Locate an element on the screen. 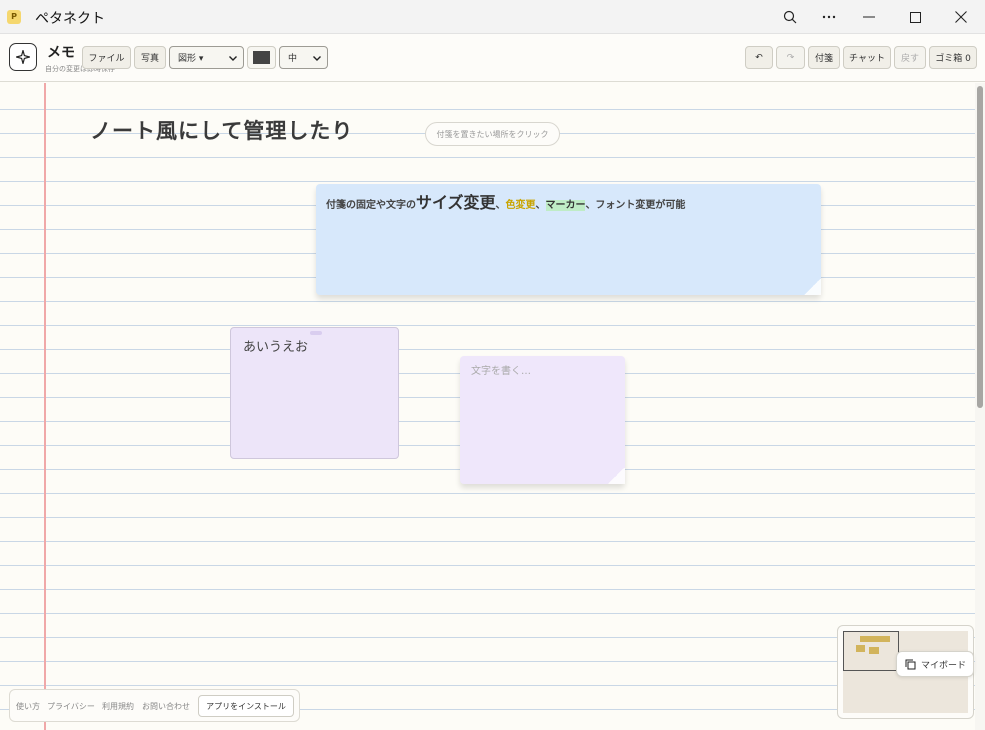  note-text-yellow: 色変更 is located at coordinates (520, 205).